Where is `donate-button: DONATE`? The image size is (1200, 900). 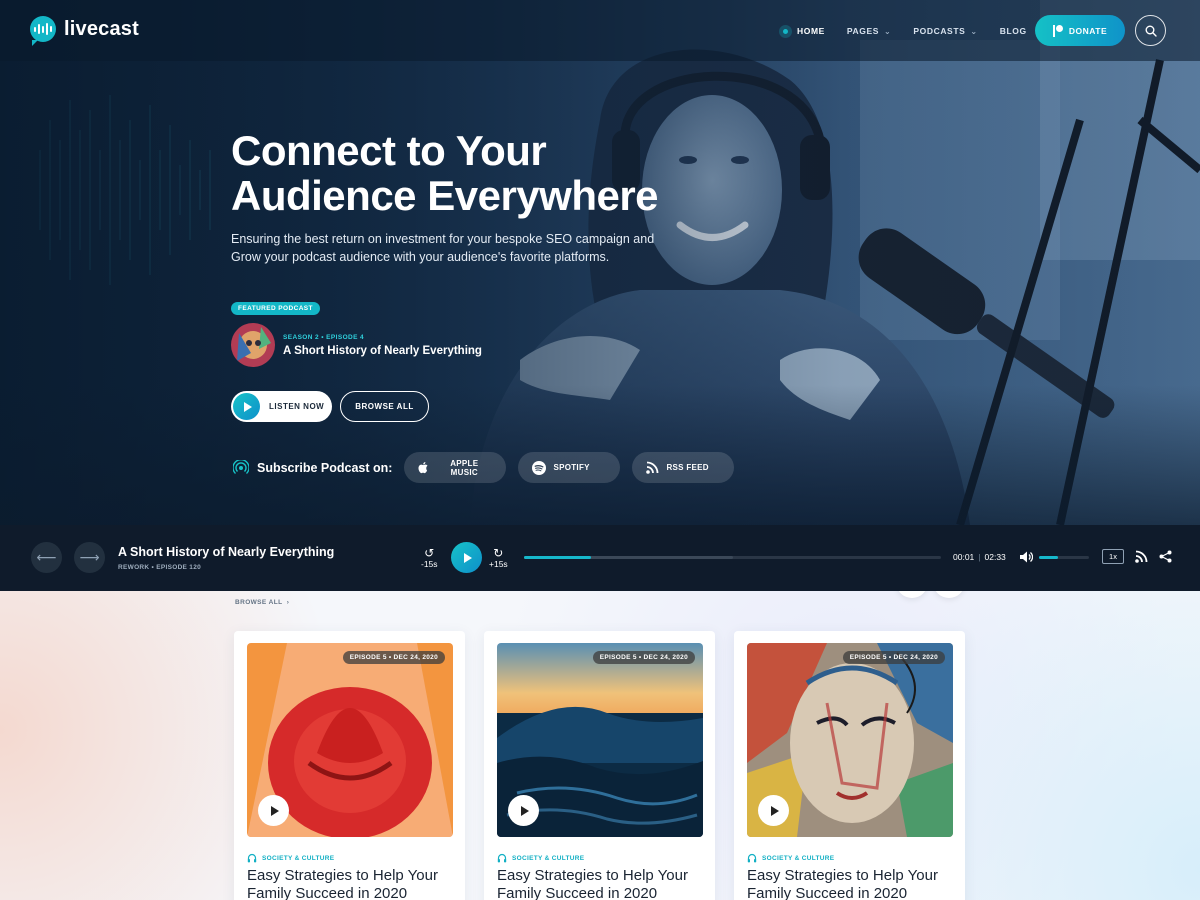 donate-button: DONATE is located at coordinates (1080, 30).